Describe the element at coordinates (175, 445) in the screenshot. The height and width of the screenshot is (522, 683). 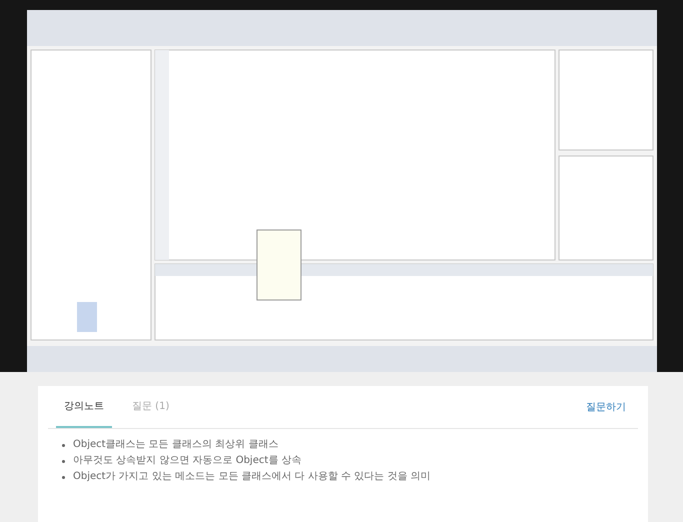
I see `note-text: Object클래스는 모든 클래스의 최상위 클래스` at that location.